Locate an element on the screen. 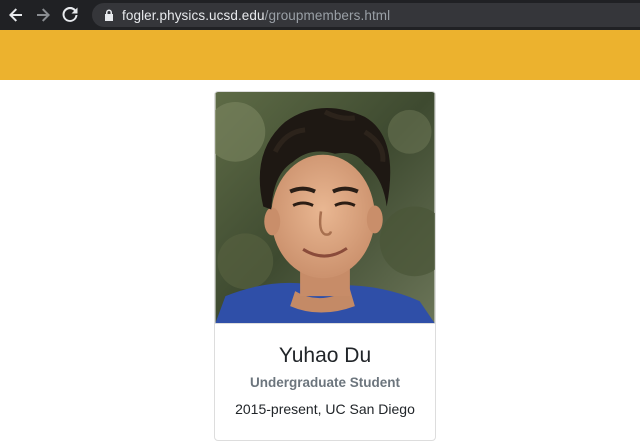  back-button is located at coordinates (16, 15).